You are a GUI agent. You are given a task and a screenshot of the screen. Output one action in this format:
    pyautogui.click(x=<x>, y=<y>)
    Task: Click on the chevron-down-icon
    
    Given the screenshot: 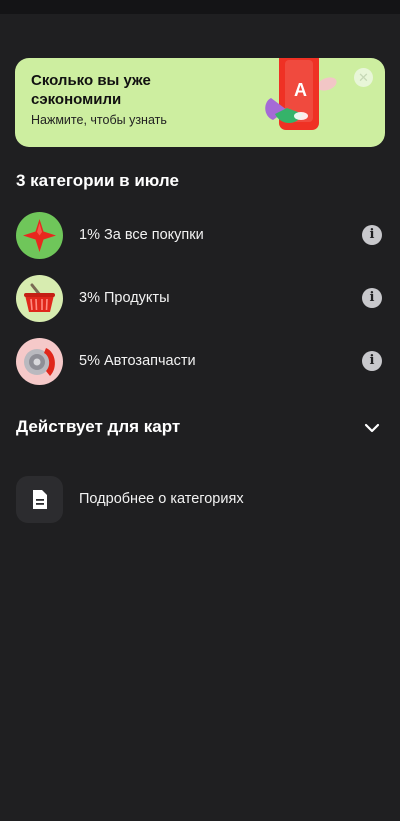 What is the action you would take?
    pyautogui.click(x=372, y=428)
    